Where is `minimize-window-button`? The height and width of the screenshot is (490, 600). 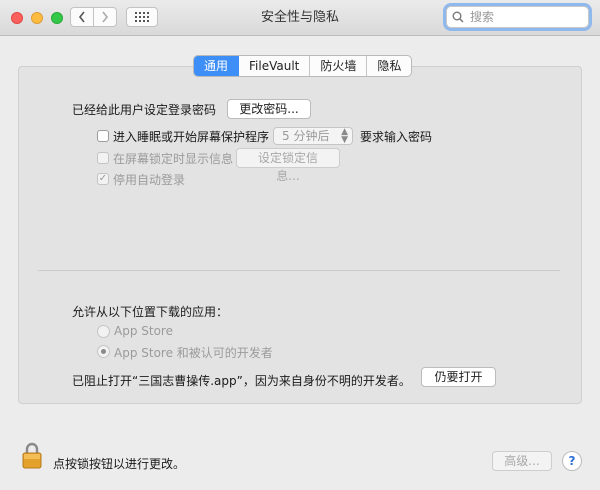 minimize-window-button is located at coordinates (37, 18).